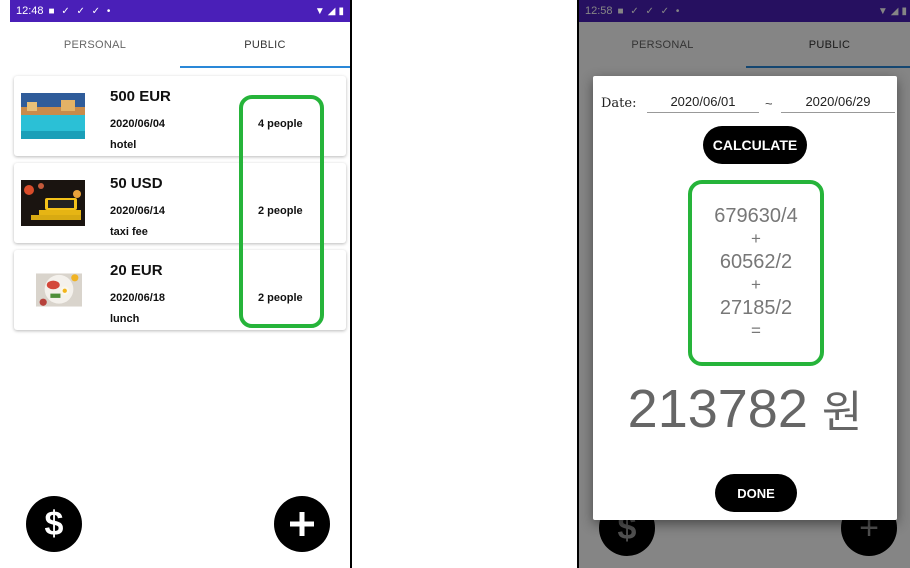 The width and height of the screenshot is (910, 568). I want to click on tab-bar: PERSONAL PUBLIC, so click(180, 45).